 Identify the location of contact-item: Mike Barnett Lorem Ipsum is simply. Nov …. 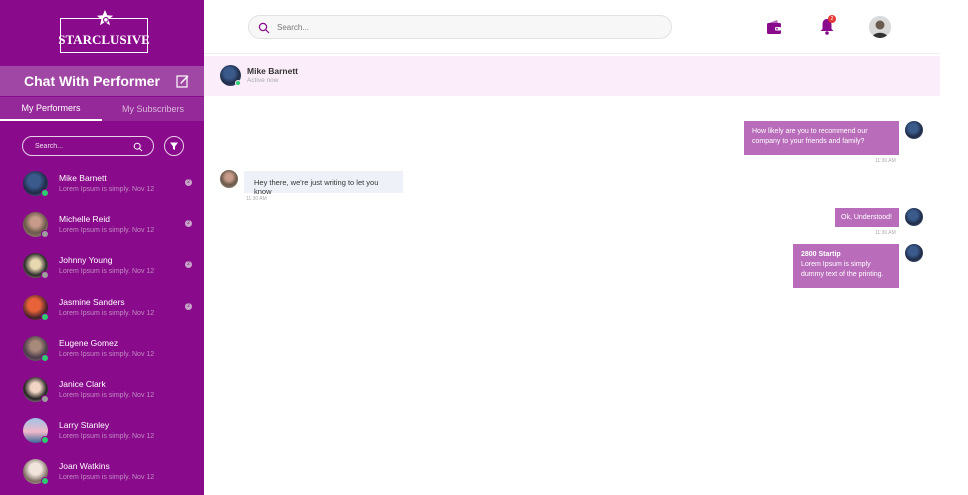
(102, 183).